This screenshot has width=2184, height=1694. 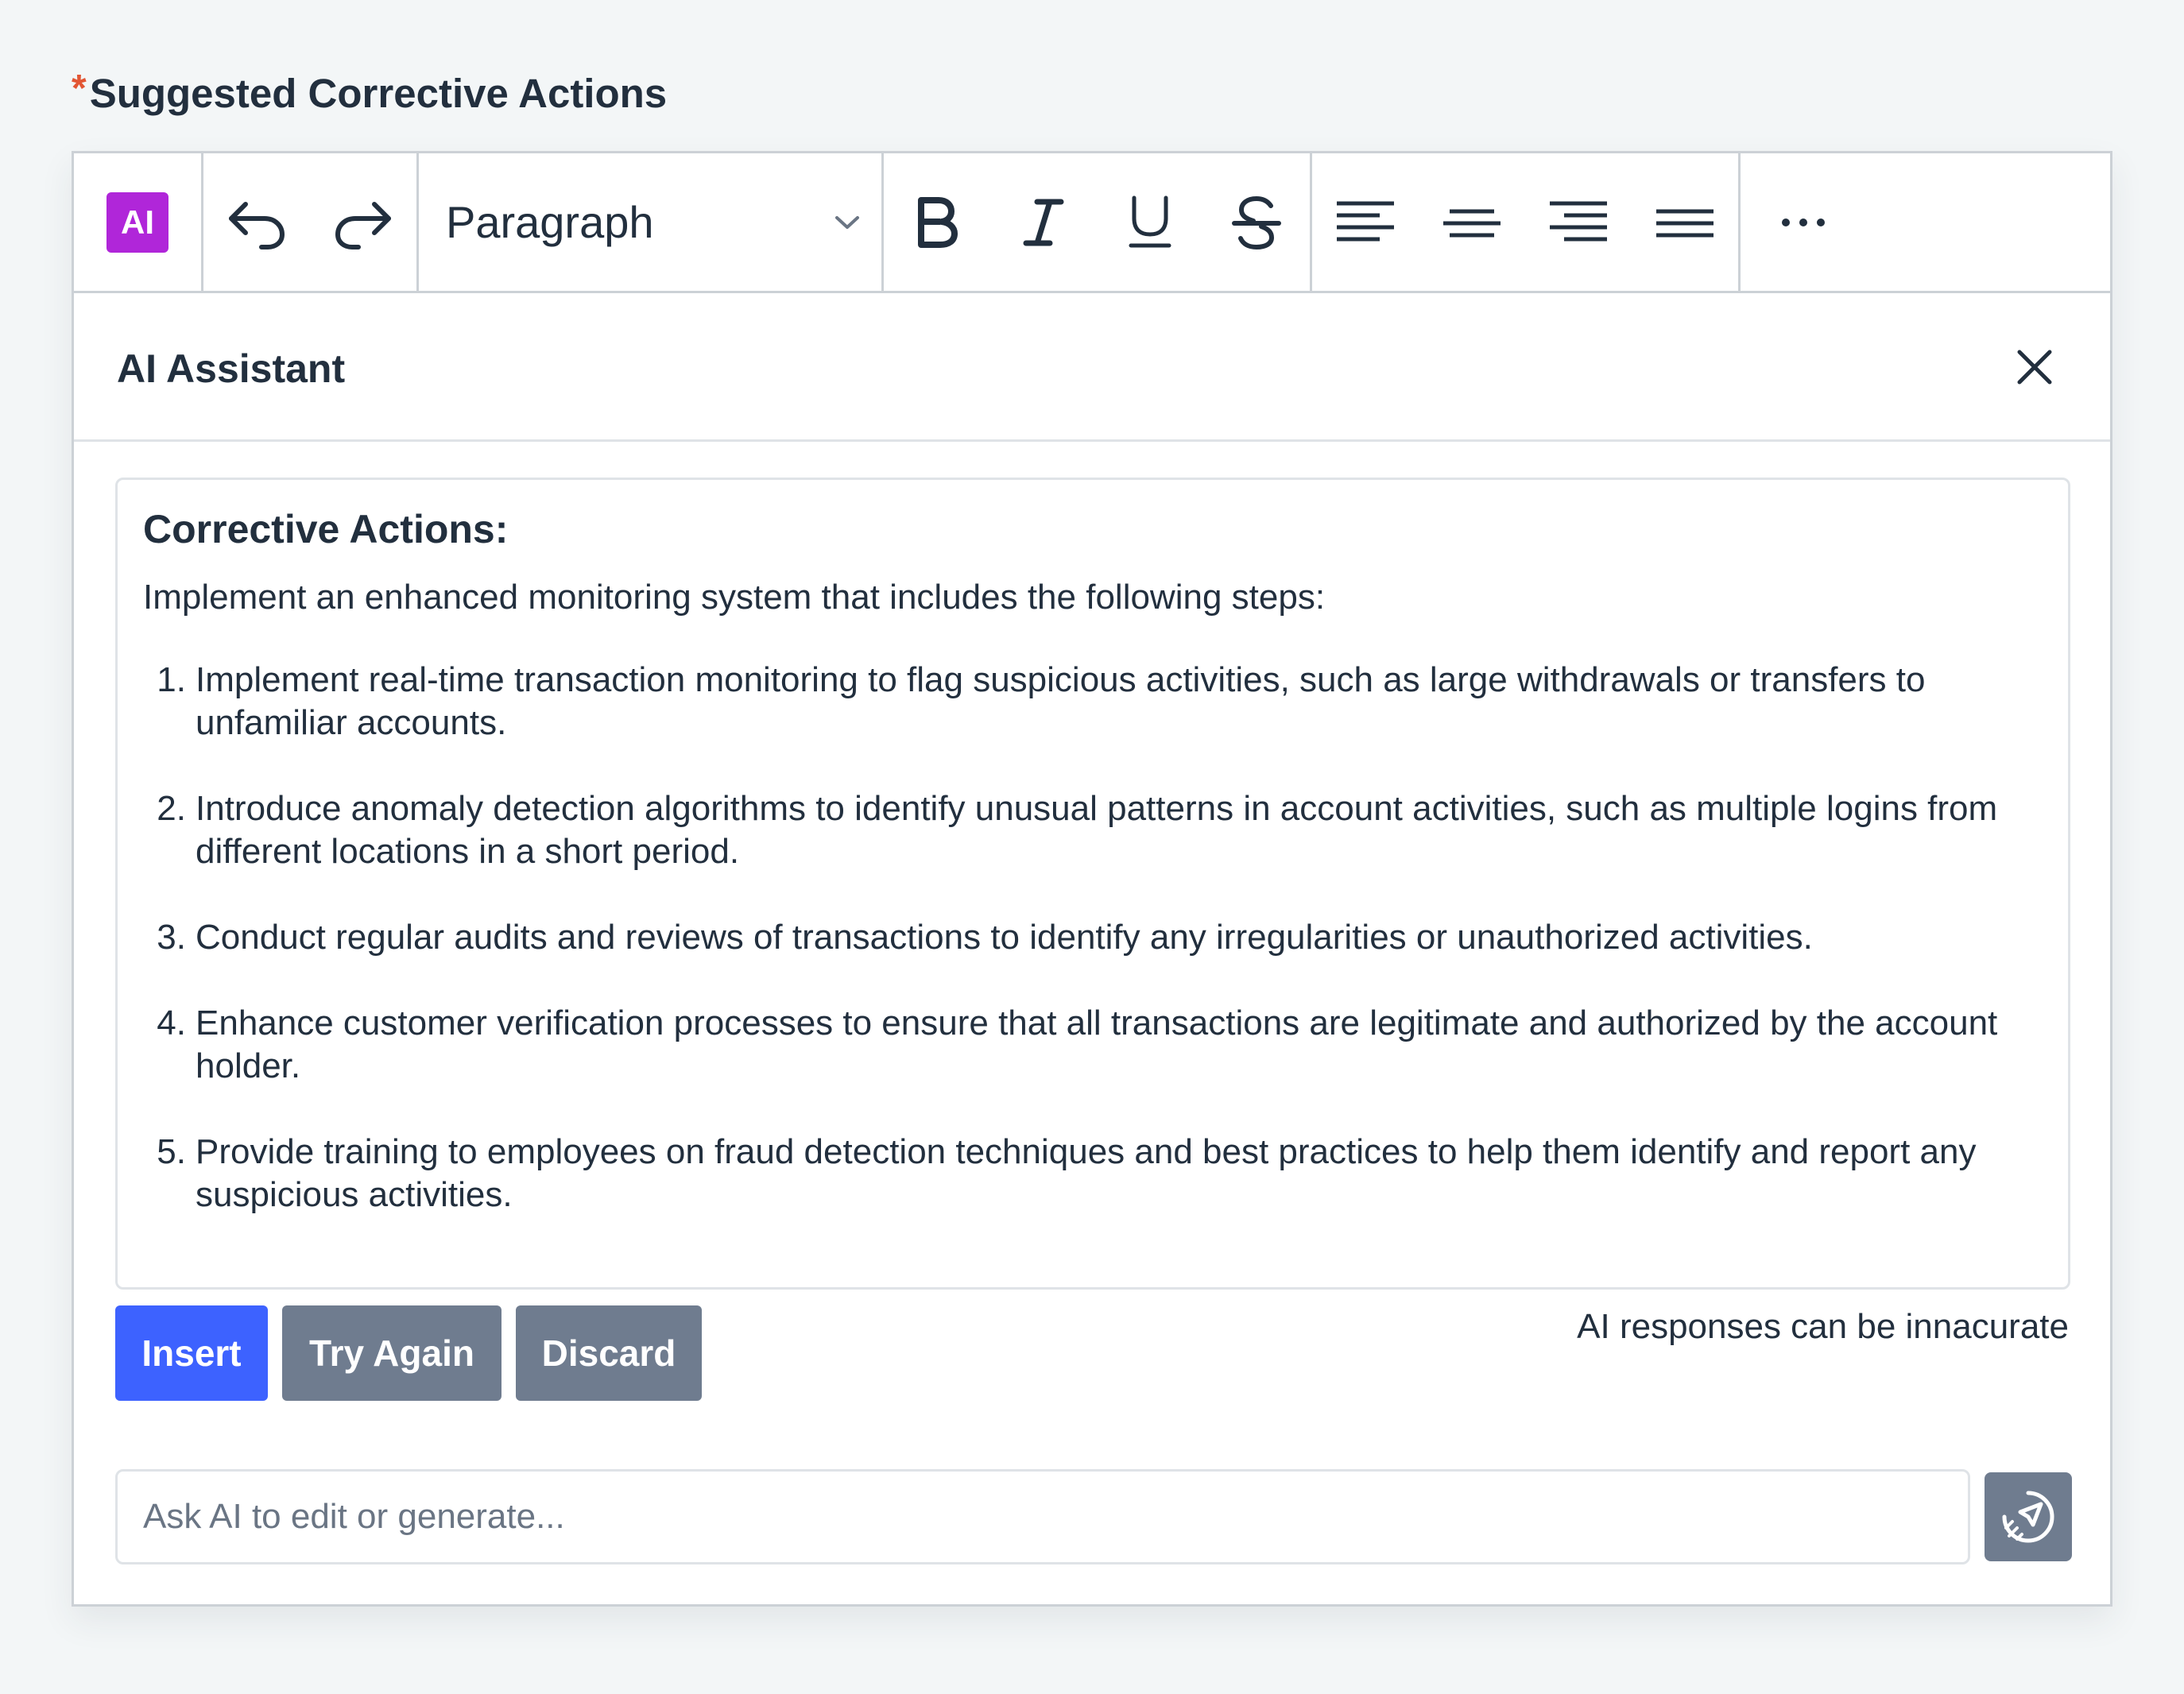 What do you see at coordinates (391, 1353) in the screenshot?
I see `try-again-button: Try Again` at bounding box center [391, 1353].